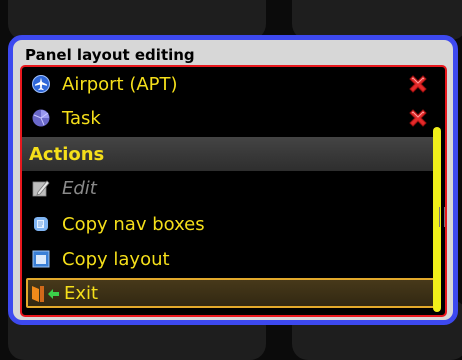  I want to click on task-label: Task, so click(81, 118).